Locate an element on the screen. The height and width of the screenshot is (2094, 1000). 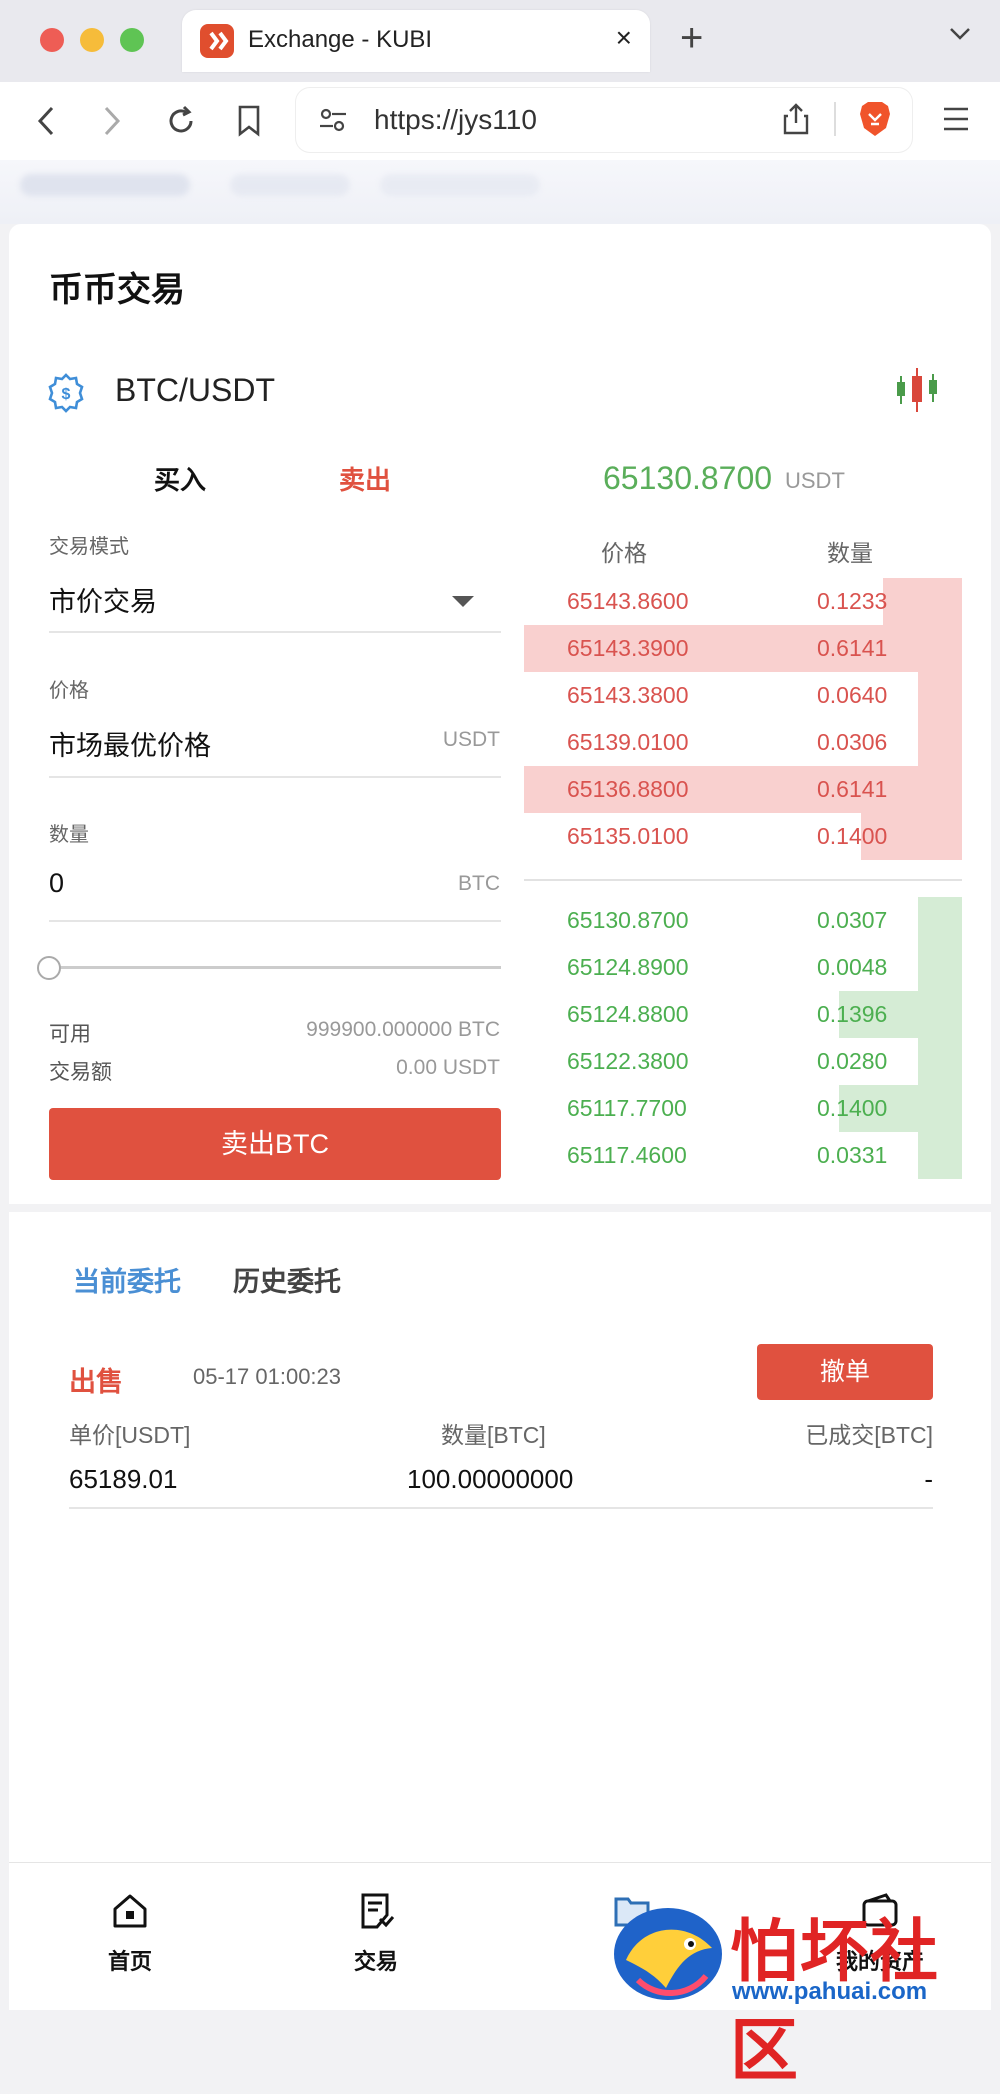
window-maximize-button is located at coordinates (132, 40).